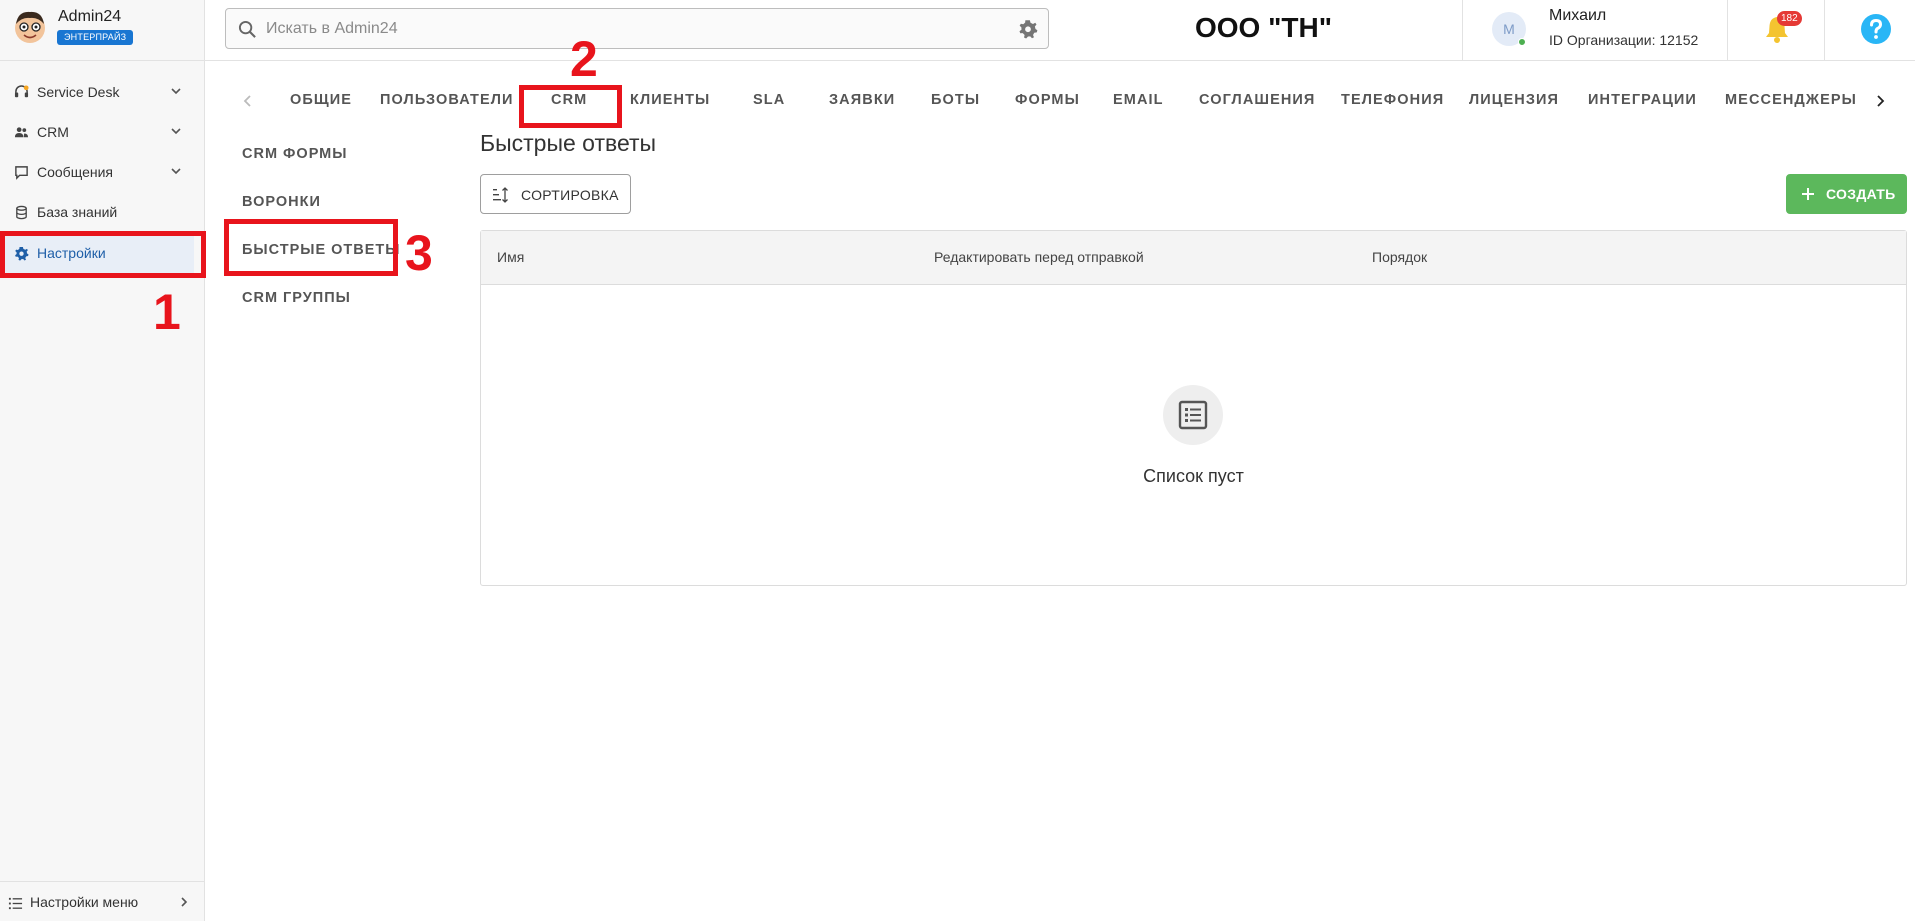 This screenshot has height=921, width=1915. What do you see at coordinates (1399, 257) in the screenshot?
I see `column-header-order: Порядок` at bounding box center [1399, 257].